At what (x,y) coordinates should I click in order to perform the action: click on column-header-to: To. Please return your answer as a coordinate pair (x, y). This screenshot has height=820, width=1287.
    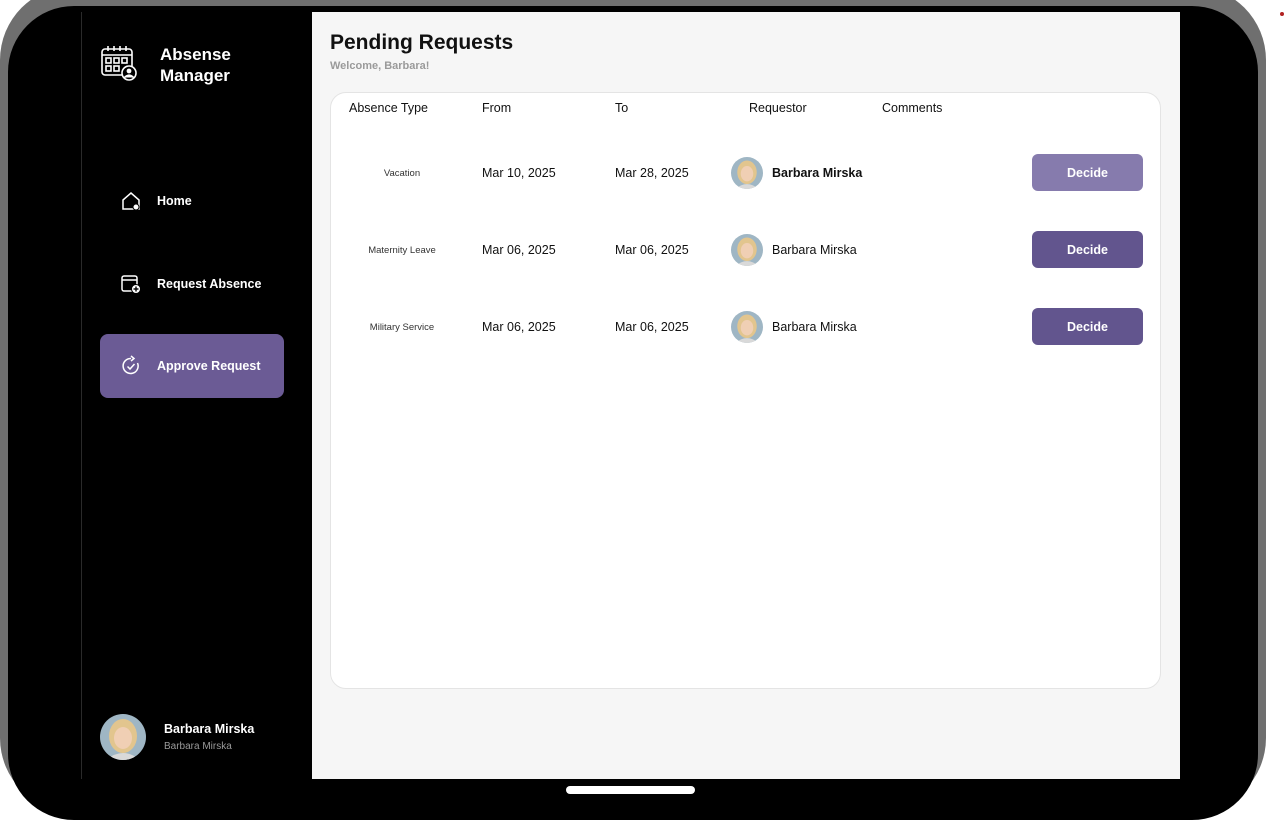
    Looking at the image, I should click on (622, 108).